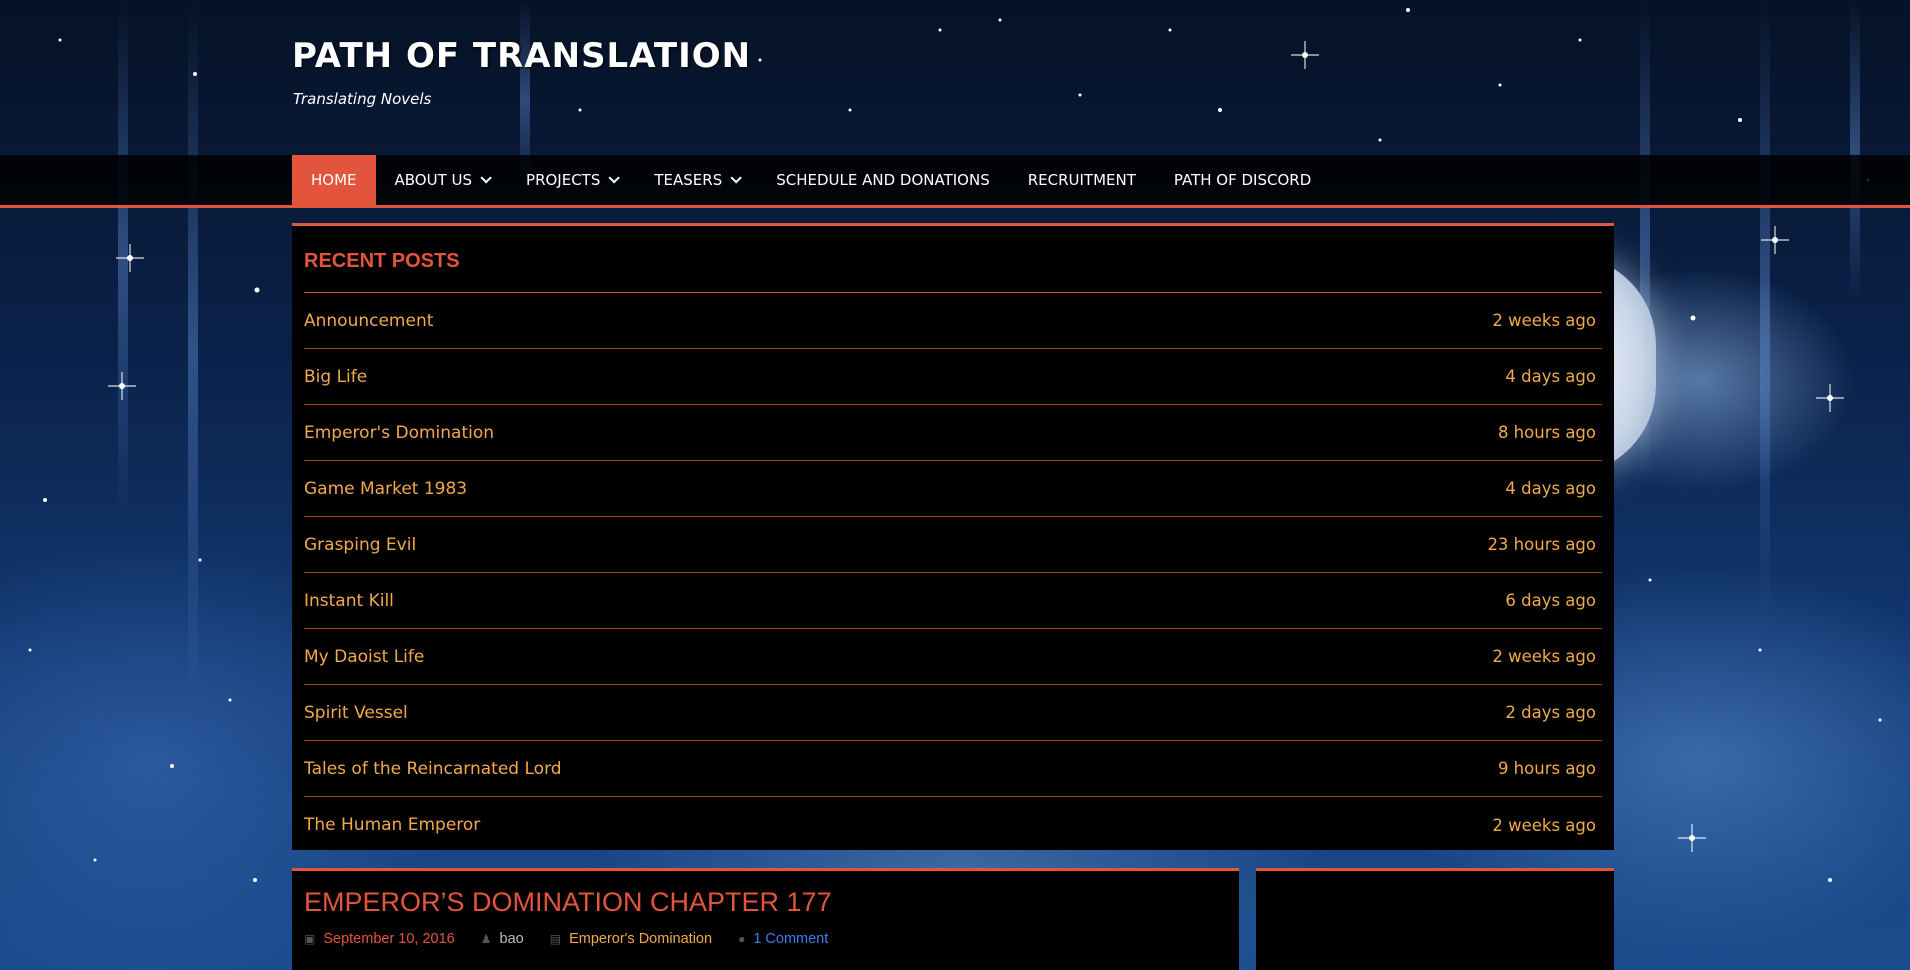  What do you see at coordinates (433, 769) in the screenshot?
I see `post-link: Tales of the Reincarnated Lord` at bounding box center [433, 769].